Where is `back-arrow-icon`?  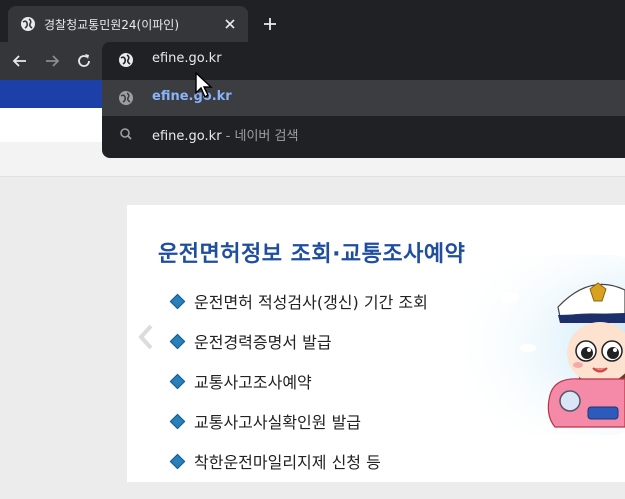 back-arrow-icon is located at coordinates (20, 61).